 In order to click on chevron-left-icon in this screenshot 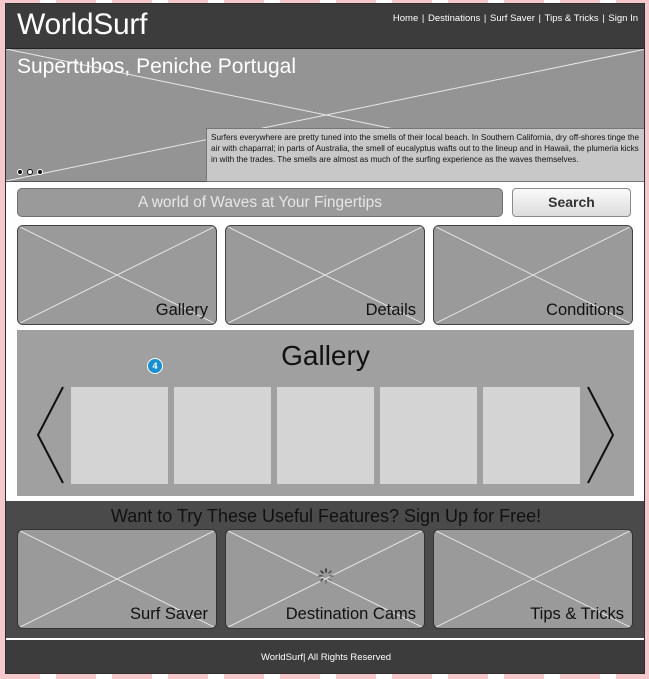, I will do `click(50, 435)`.